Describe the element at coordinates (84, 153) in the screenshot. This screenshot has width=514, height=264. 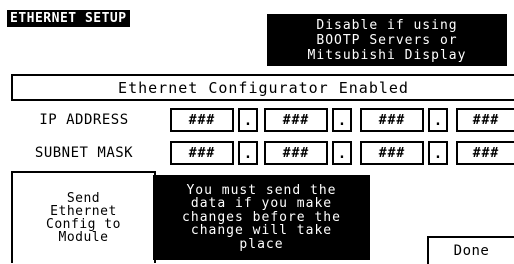
I see `subnet-mask-label: SUBNET MASK` at that location.